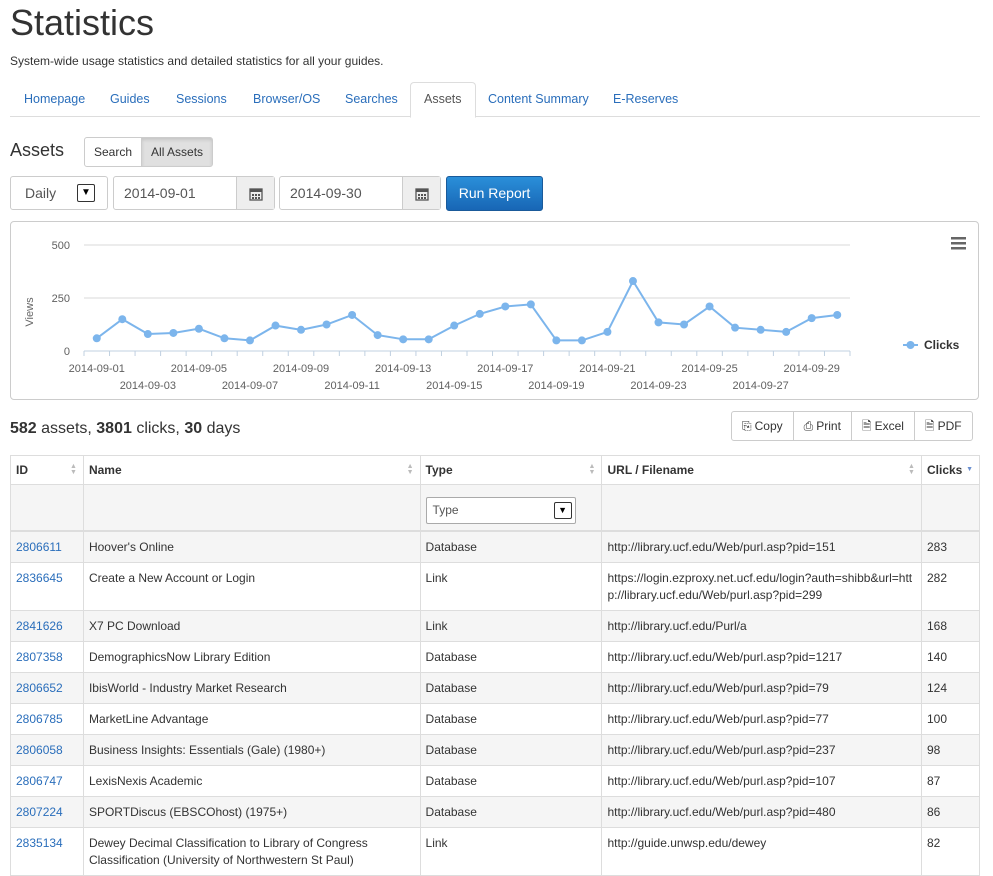 The image size is (993, 876). Describe the element at coordinates (709, 369) in the screenshot. I see `x-tick-label: 2014-09-25` at that location.